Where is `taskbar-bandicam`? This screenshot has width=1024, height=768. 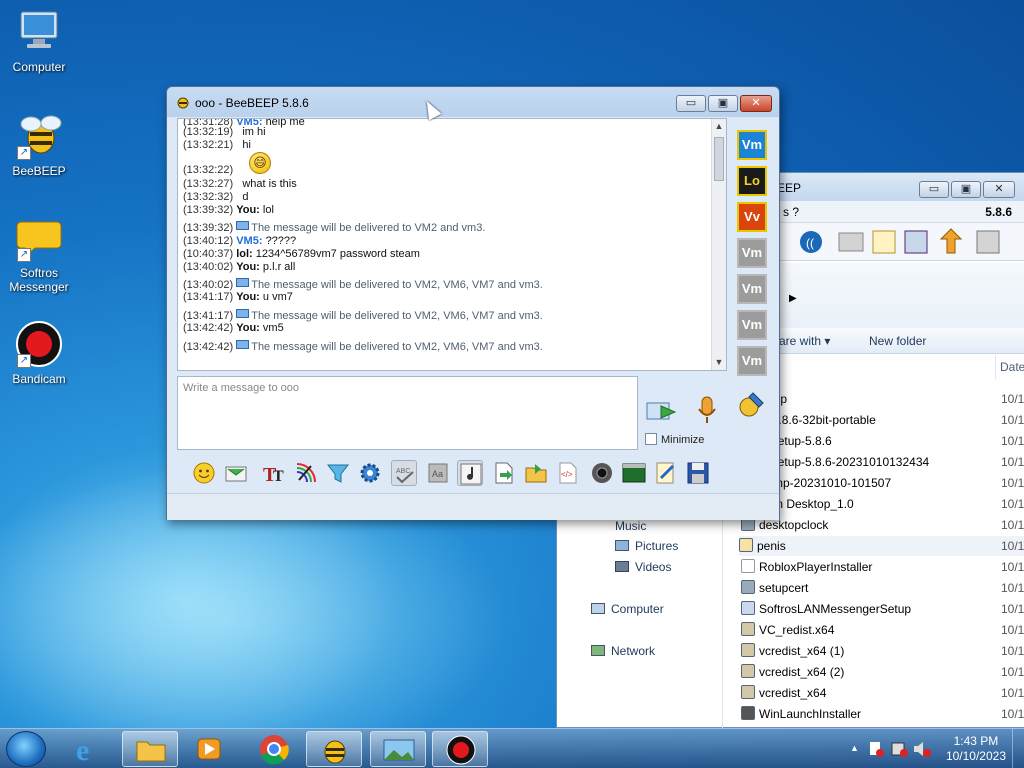 taskbar-bandicam is located at coordinates (460, 749).